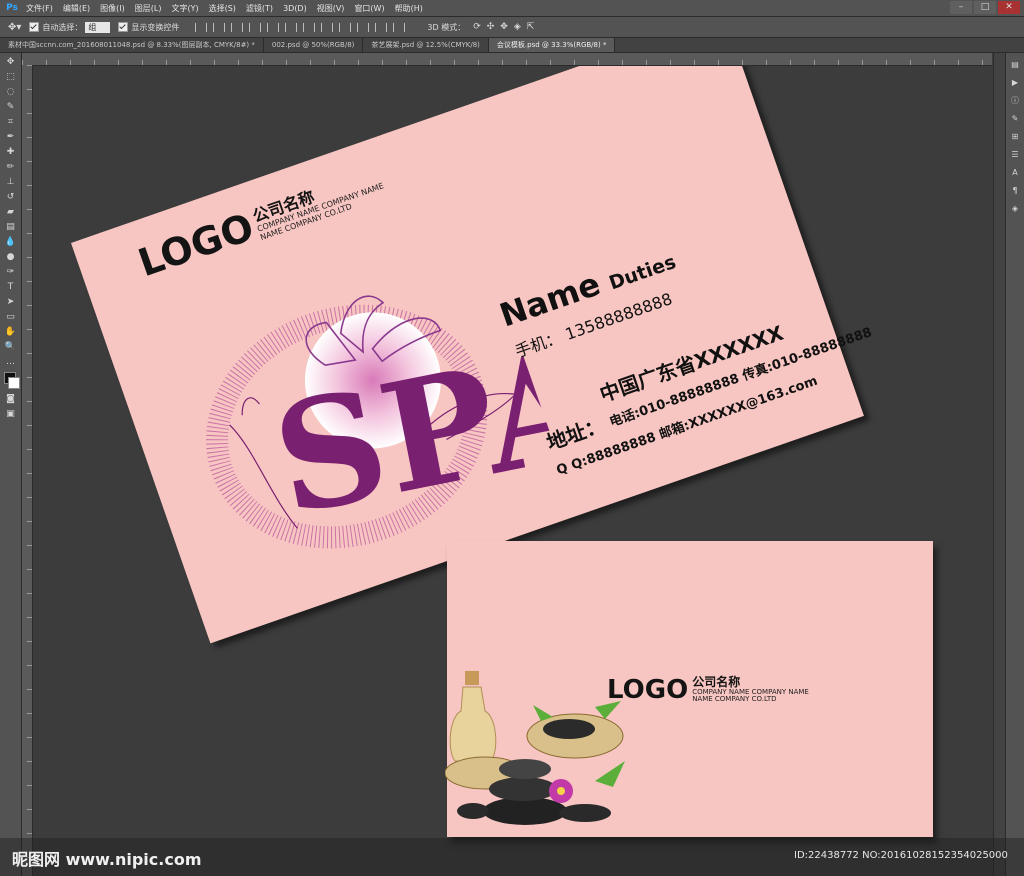  I want to click on actions-panel-icon: ▶, so click(1015, 83).